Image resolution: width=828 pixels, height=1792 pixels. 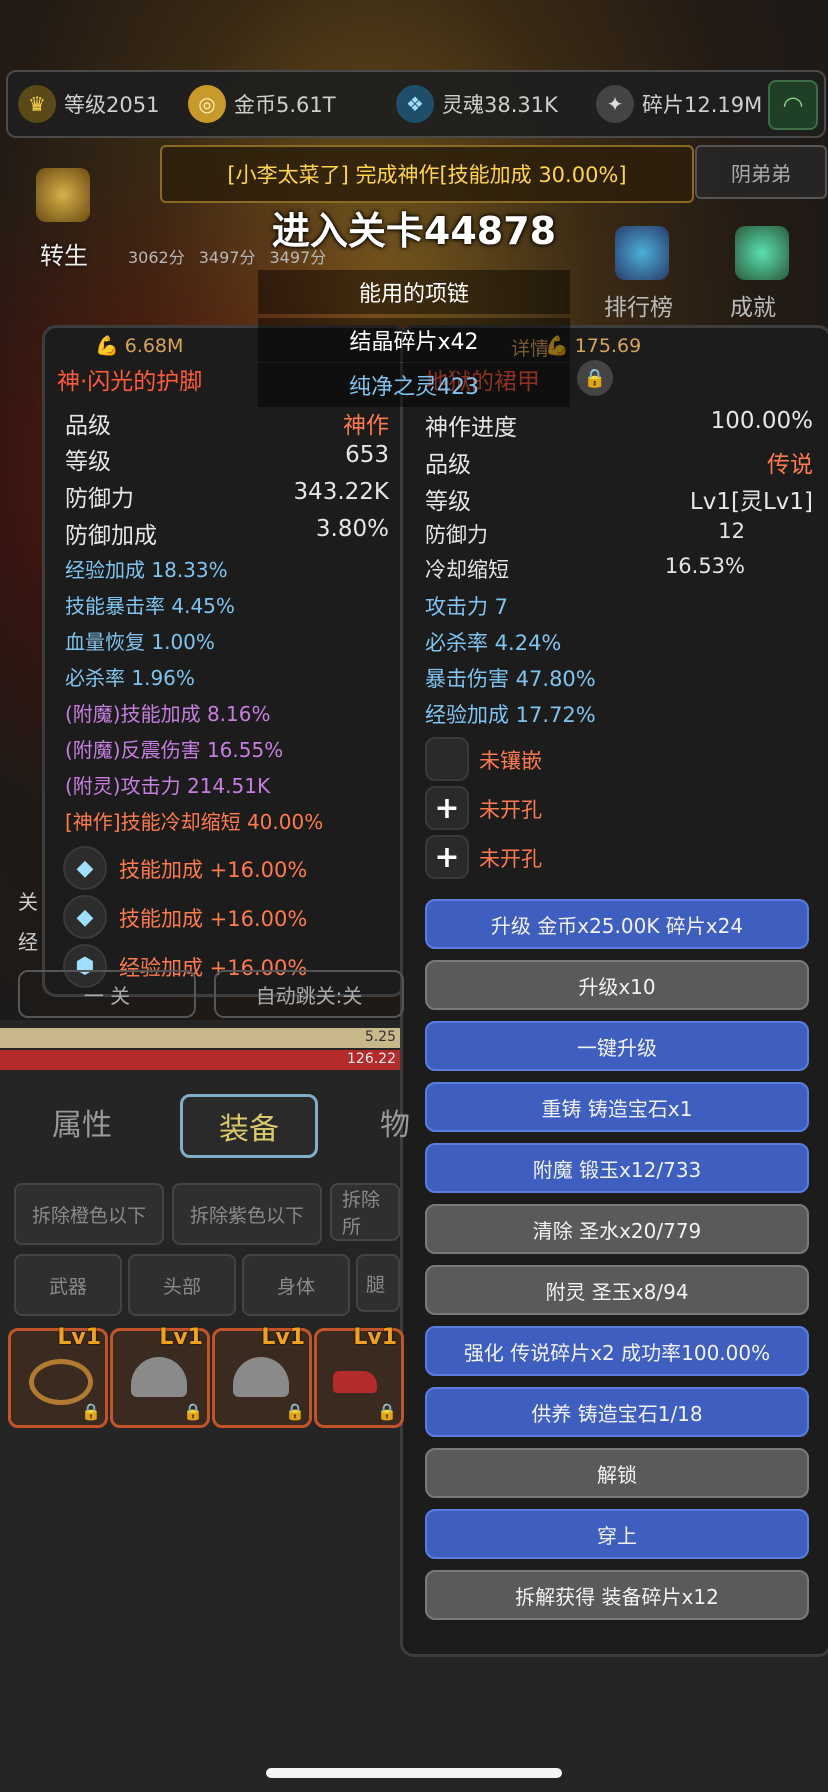 I want to click on right-attr: 暴击伤害 47.80%, so click(x=510, y=679).